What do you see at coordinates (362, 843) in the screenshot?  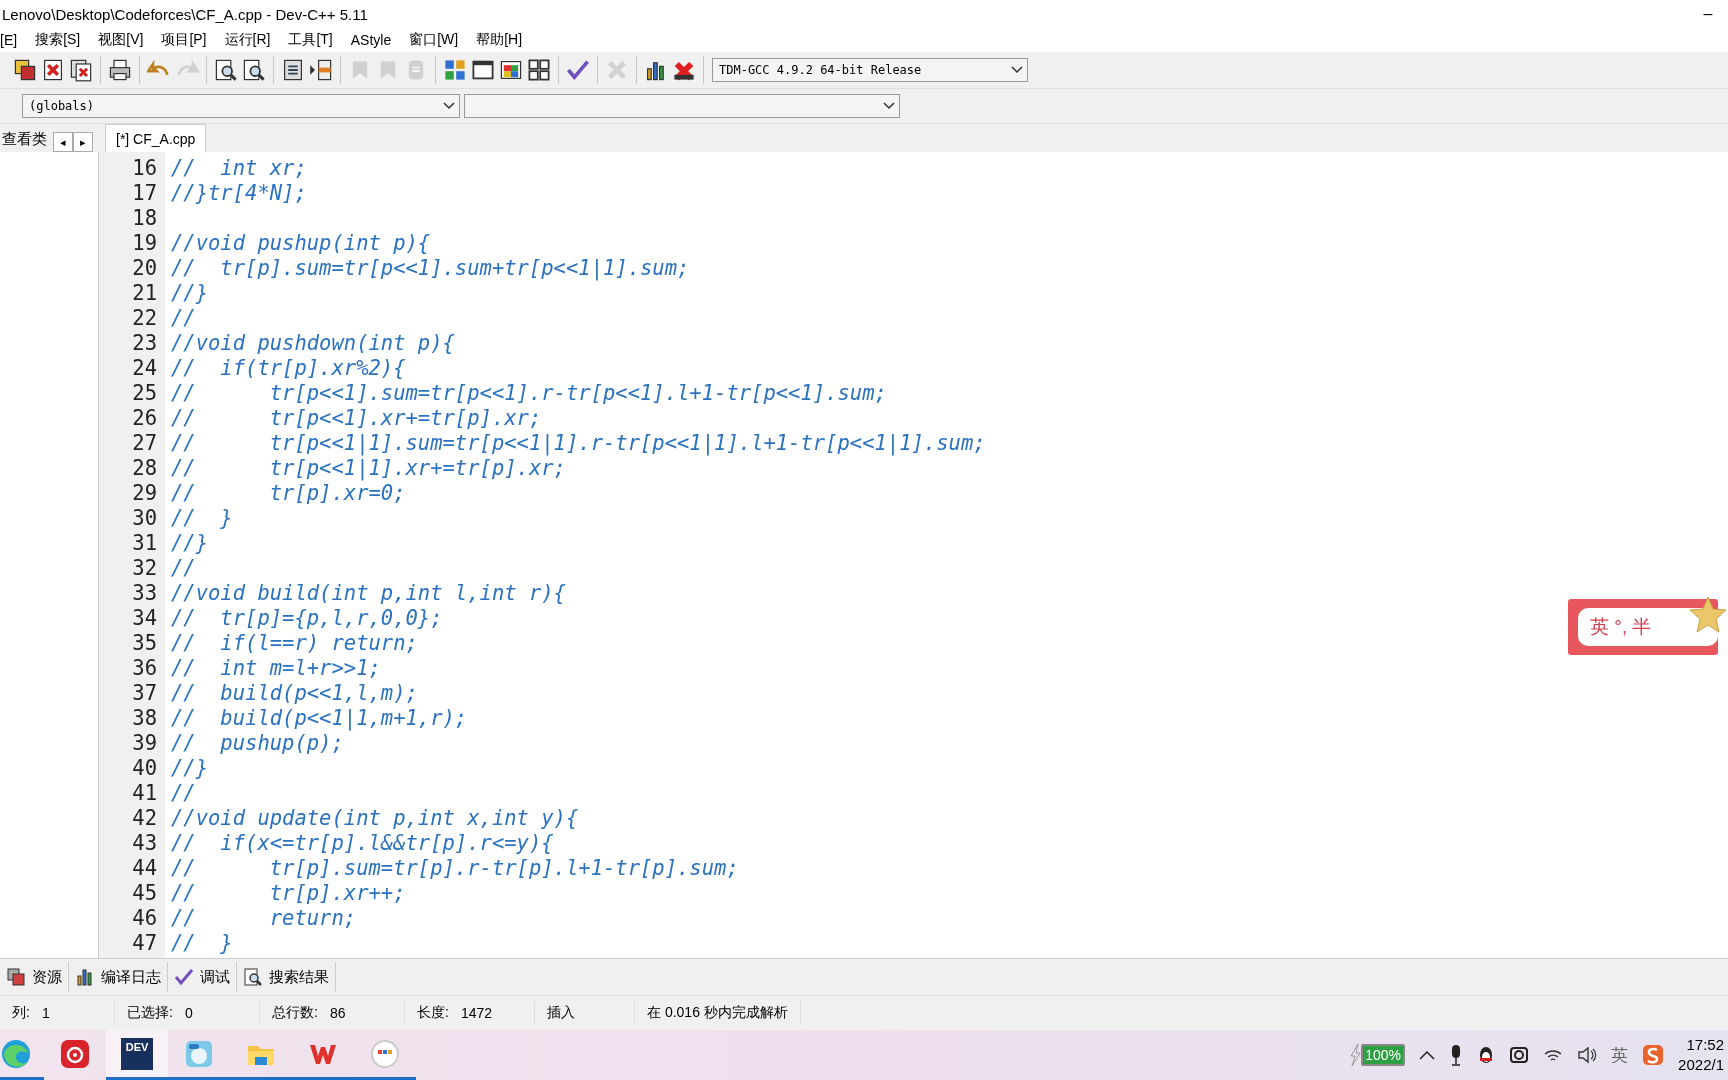 I see `code-line: // if(x<=tr[p].l&&tr[p].r<=y){` at bounding box center [362, 843].